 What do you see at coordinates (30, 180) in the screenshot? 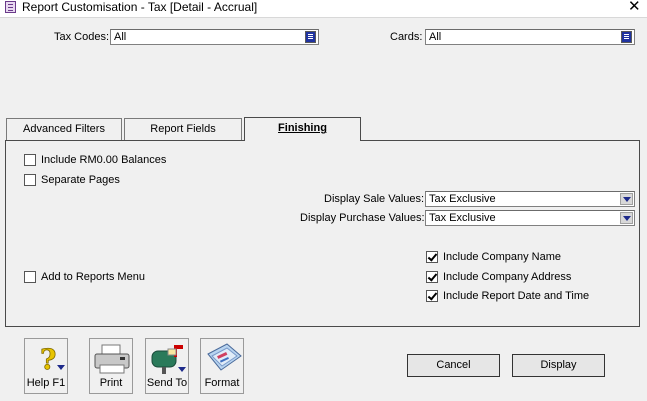
I see `separate-pages-checkbox` at bounding box center [30, 180].